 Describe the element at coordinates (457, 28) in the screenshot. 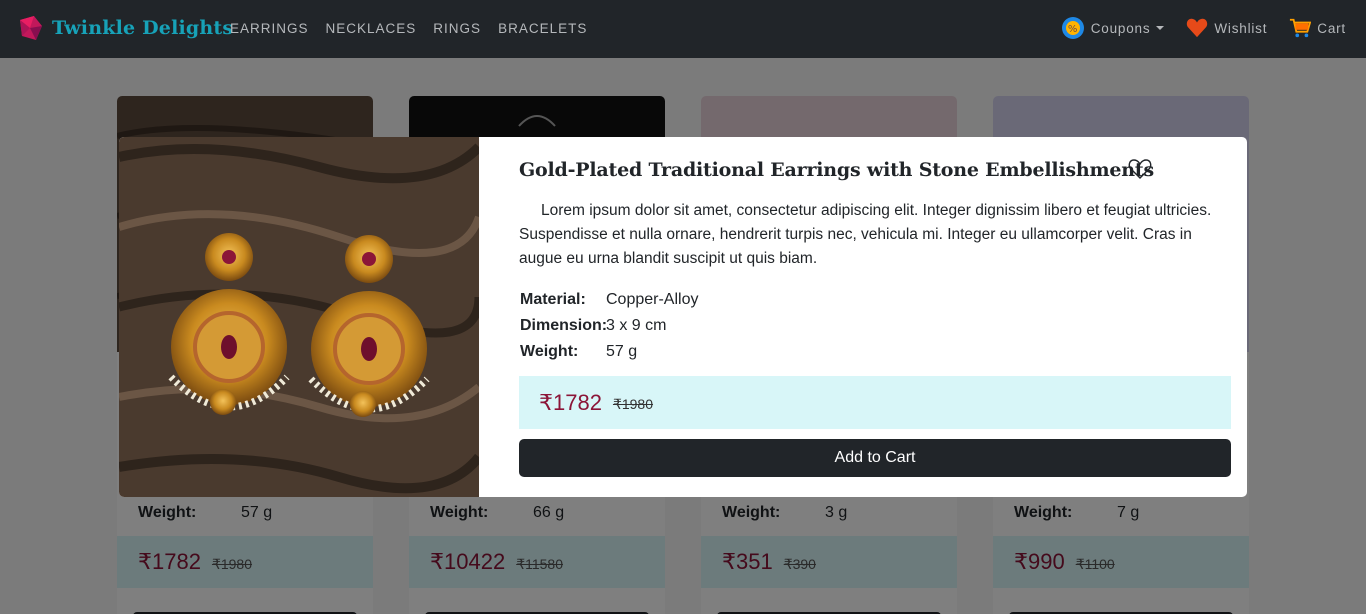

I see `nav-link-rings: RINGS` at that location.